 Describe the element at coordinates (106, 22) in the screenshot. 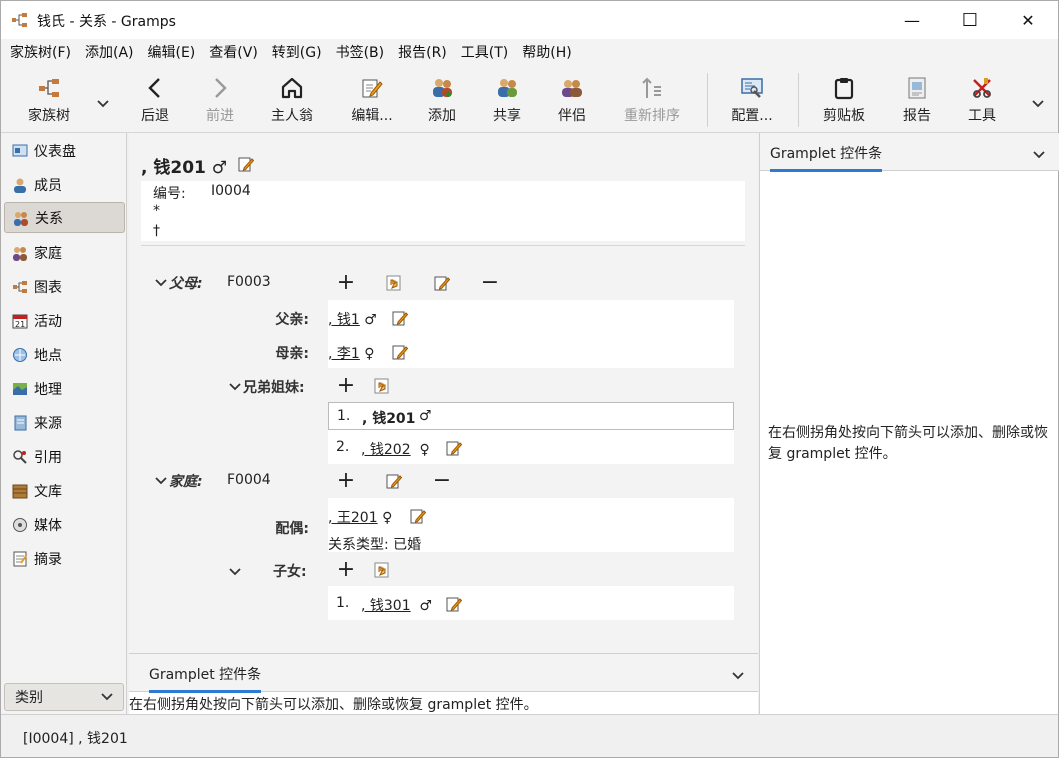

I see `window-title: 钱氏 - 关系 - Gramps` at that location.